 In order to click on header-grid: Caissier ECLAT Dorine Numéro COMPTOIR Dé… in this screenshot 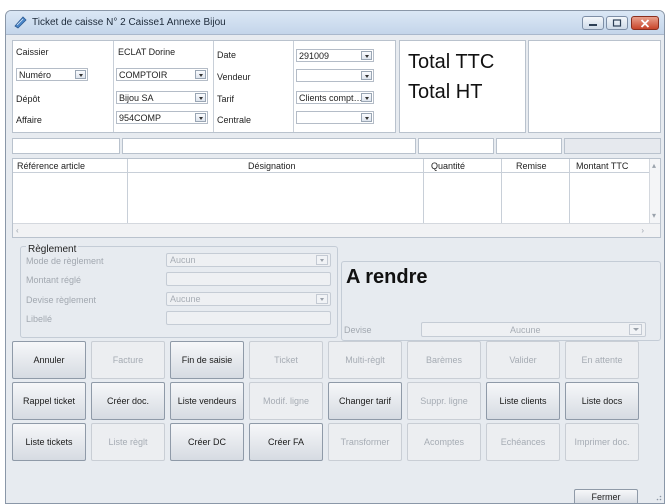, I will do `click(204, 86)`.